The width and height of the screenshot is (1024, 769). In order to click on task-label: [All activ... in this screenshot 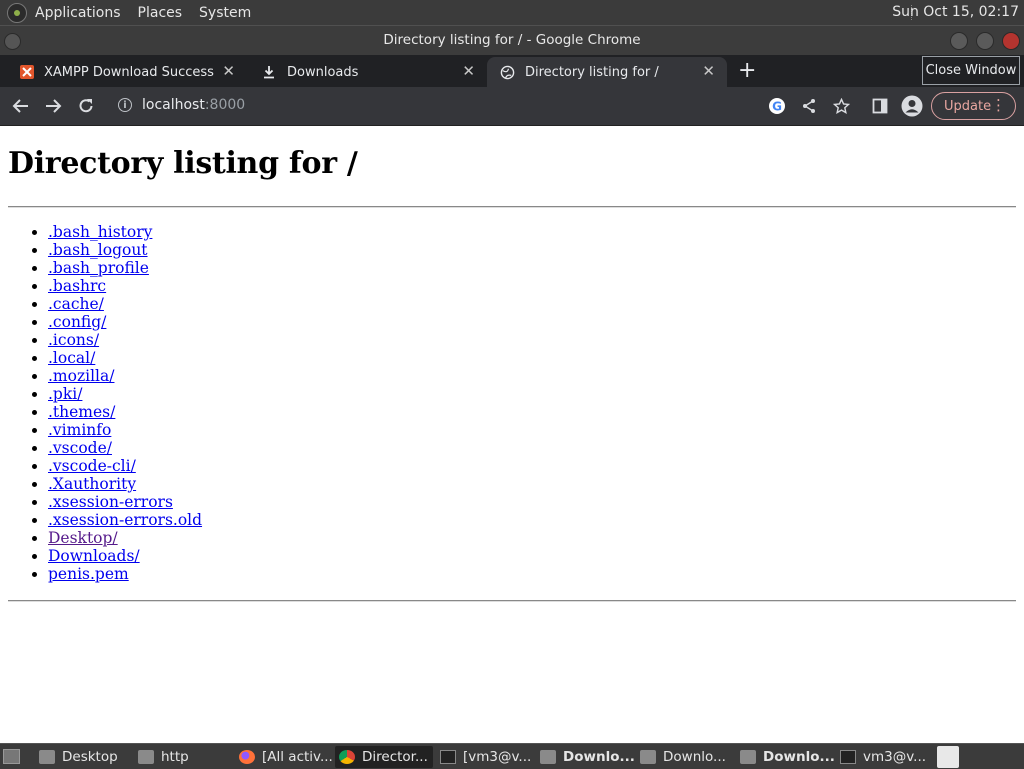, I will do `click(297, 757)`.